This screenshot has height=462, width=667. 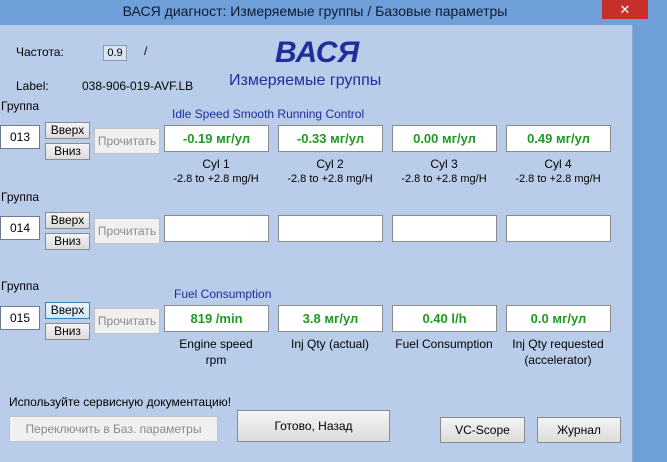 I want to click on vc-scope-button: VC-Scope, so click(x=482, y=430).